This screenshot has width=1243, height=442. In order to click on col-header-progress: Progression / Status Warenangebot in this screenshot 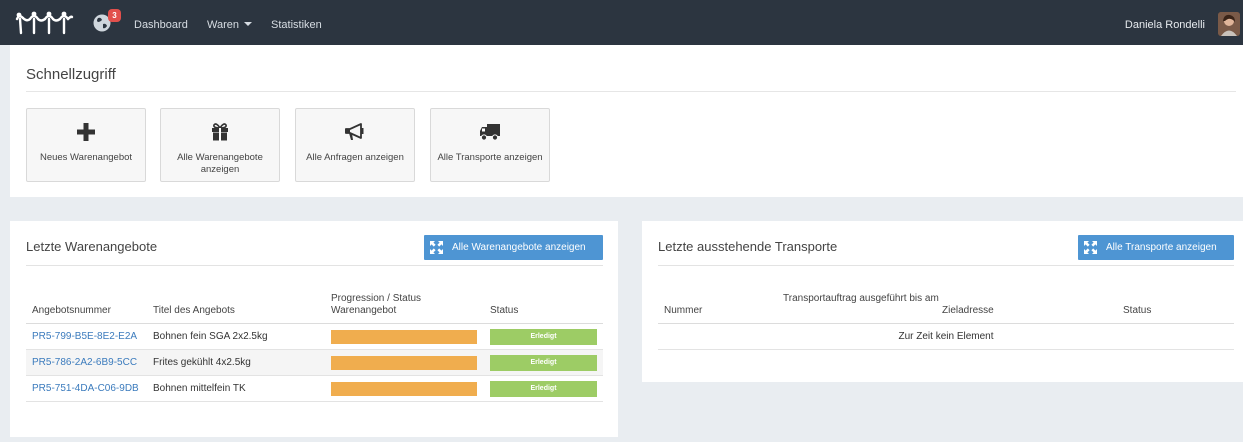, I will do `click(376, 304)`.